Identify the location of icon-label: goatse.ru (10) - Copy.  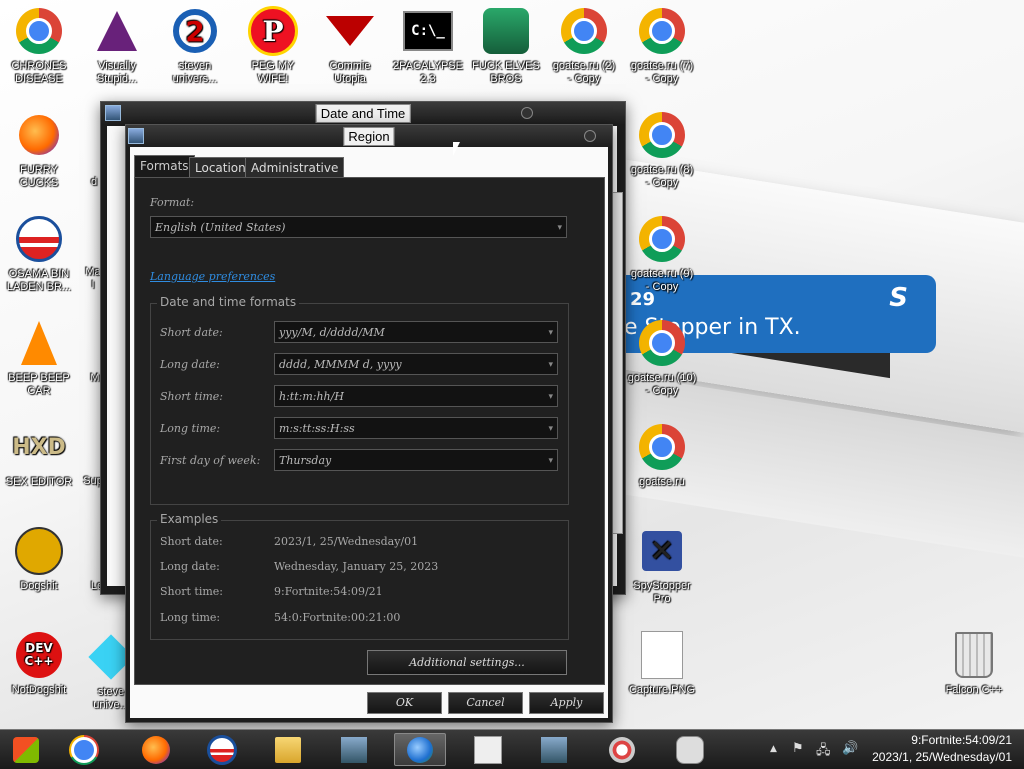
(662, 384).